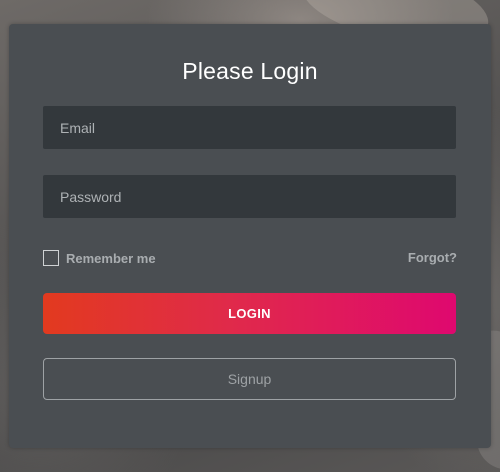 The height and width of the screenshot is (472, 500). Describe the element at coordinates (432, 257) in the screenshot. I see `forgot-password-link: Forgot?` at that location.